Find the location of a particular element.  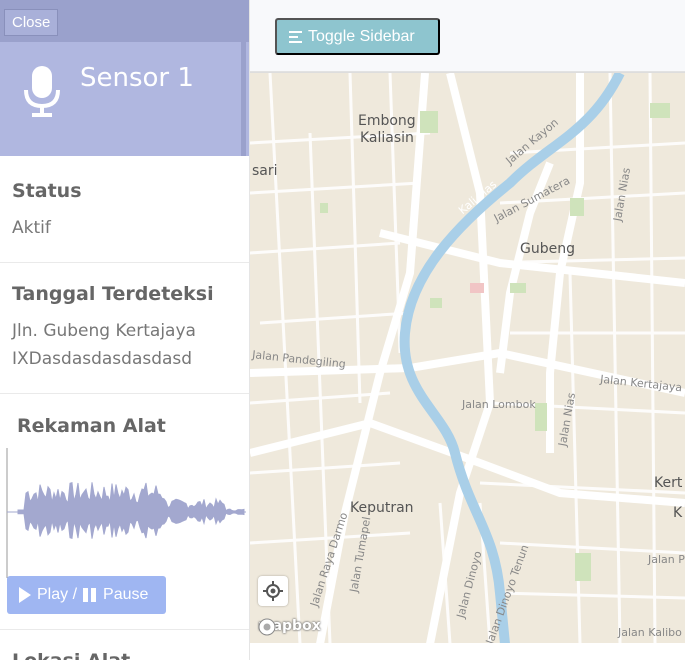

mapbox-logo: mapbox is located at coordinates (289, 627).